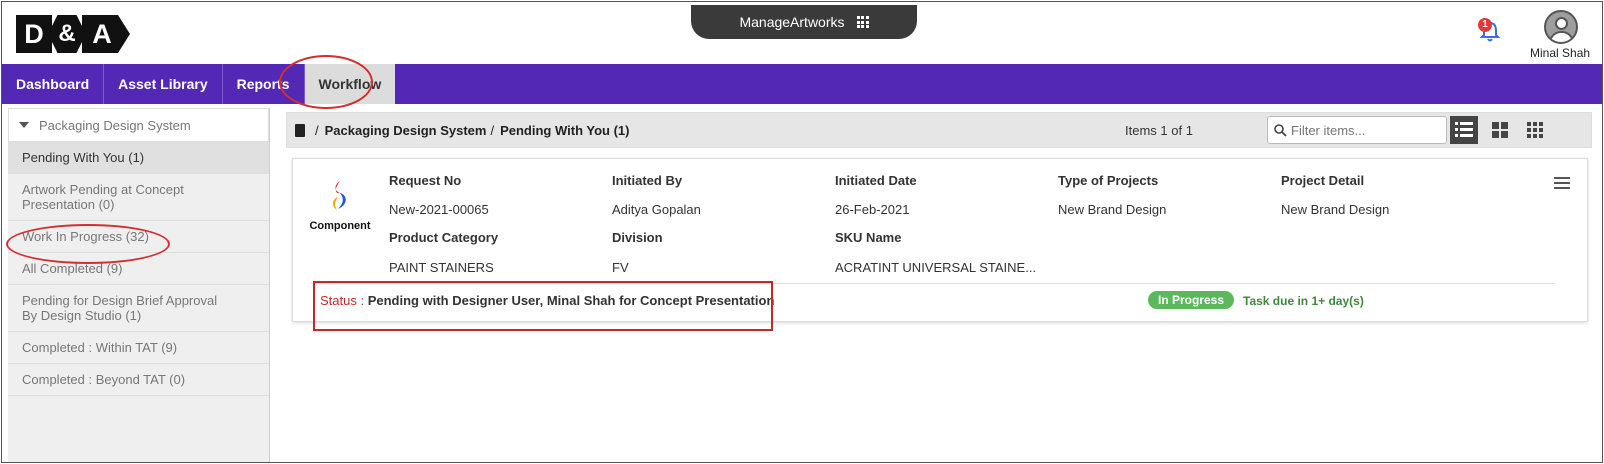  Describe the element at coordinates (933, 283) in the screenshot. I see `card-divider` at that location.